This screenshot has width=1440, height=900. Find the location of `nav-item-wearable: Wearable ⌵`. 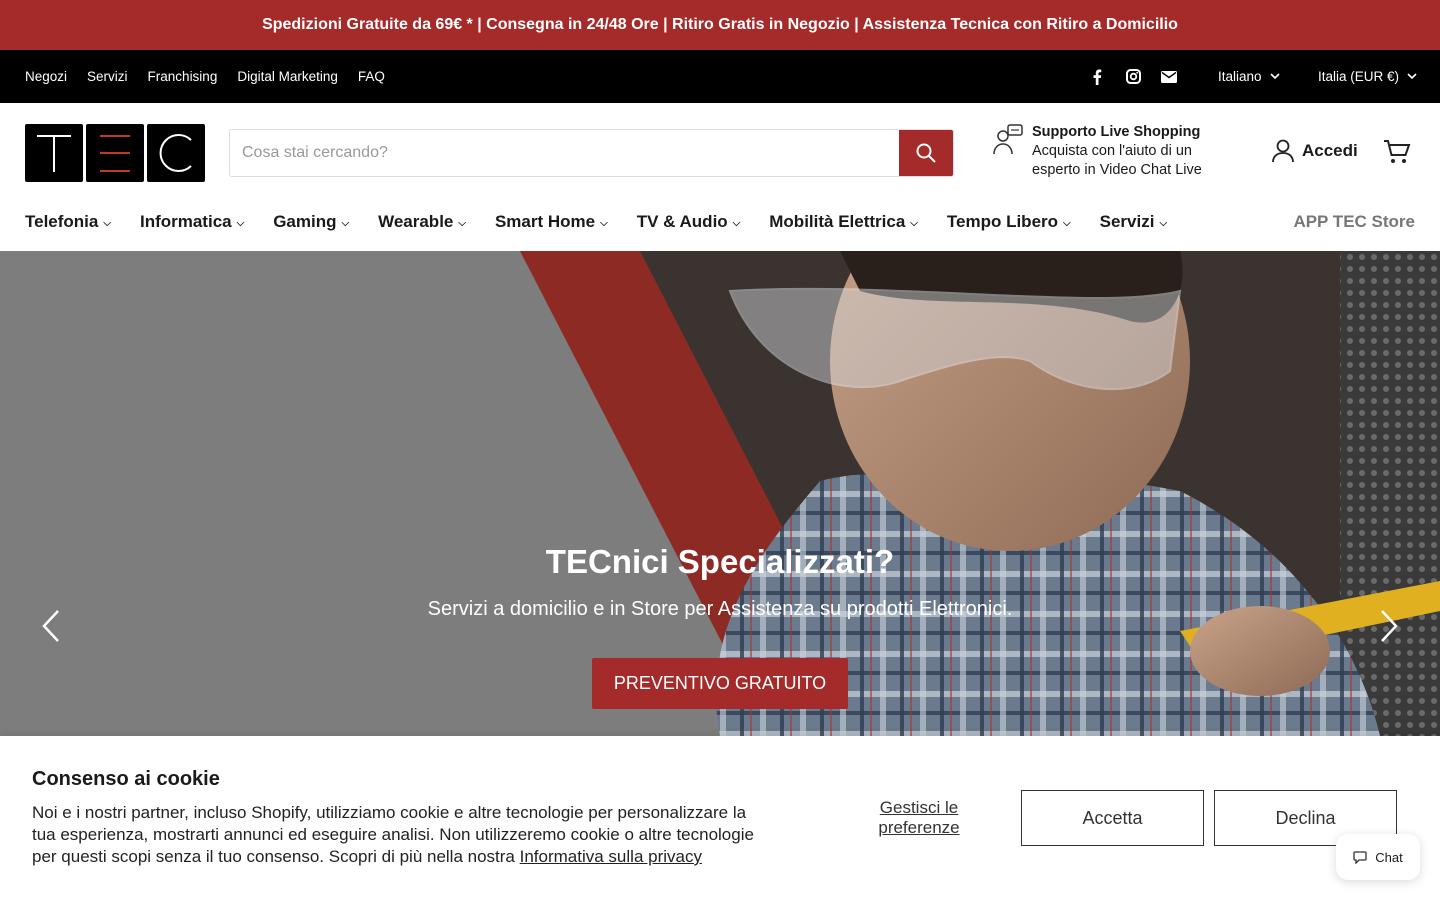

nav-item-wearable: Wearable ⌵ is located at coordinates (422, 222).